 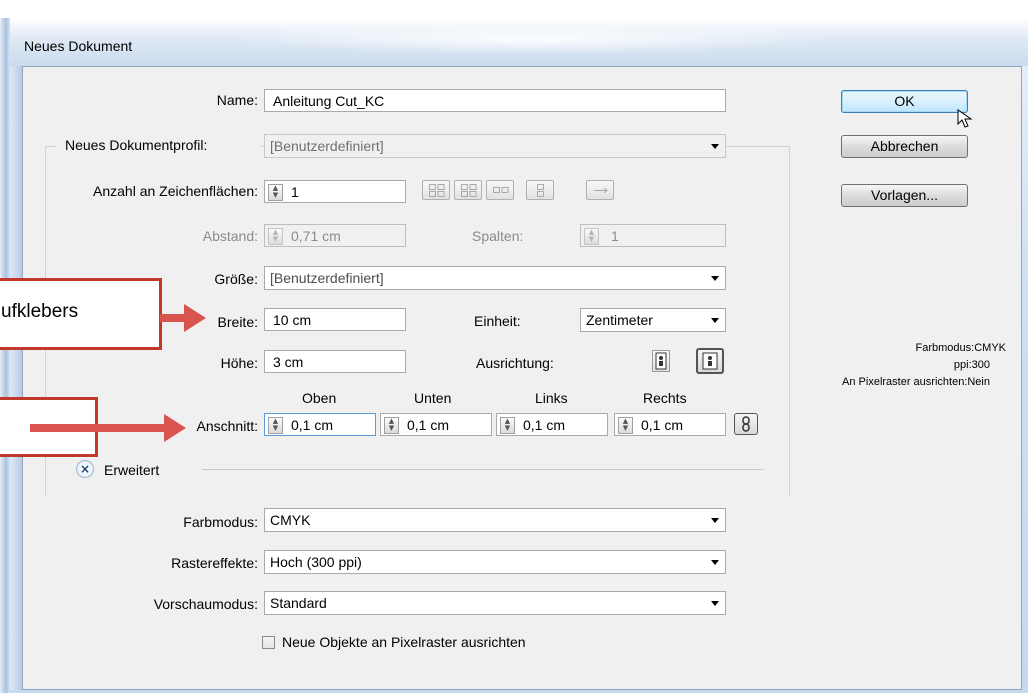 I want to click on annotation-arrow-1-head, so click(x=195, y=318).